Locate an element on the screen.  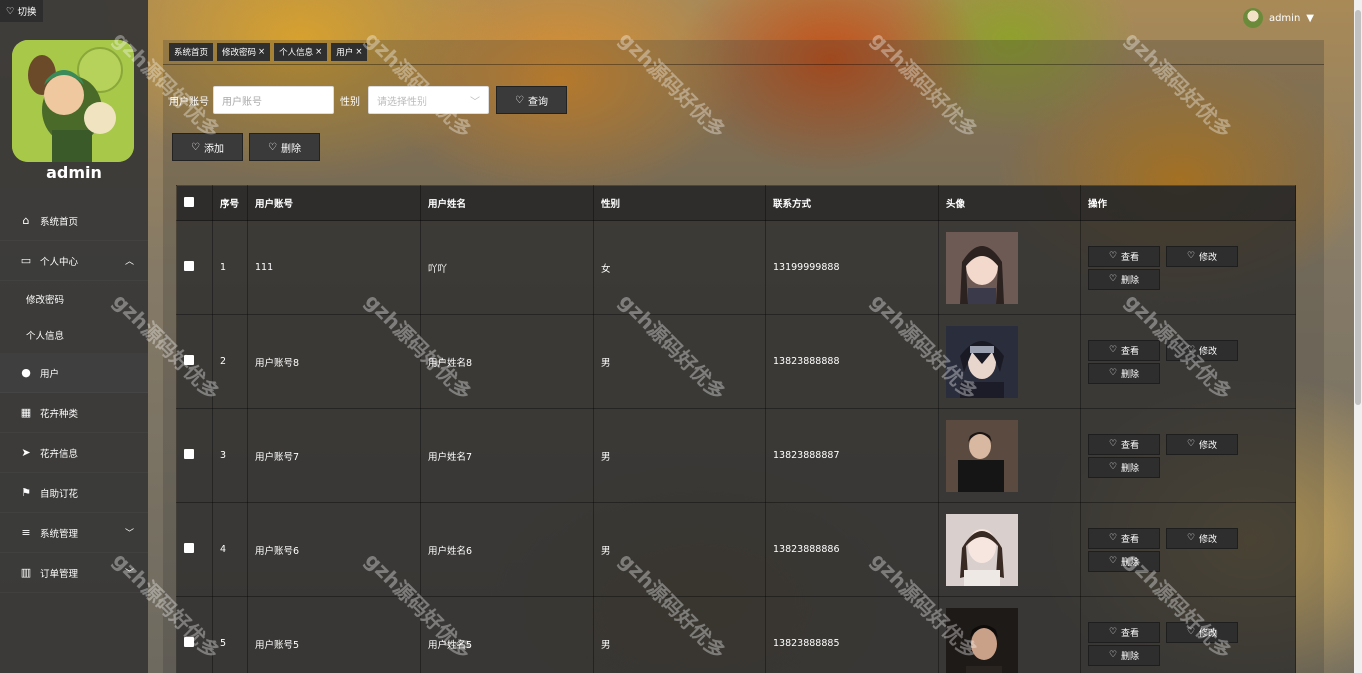
sidebar-item-personal-info: 个人信息 is located at coordinates (74, 335).